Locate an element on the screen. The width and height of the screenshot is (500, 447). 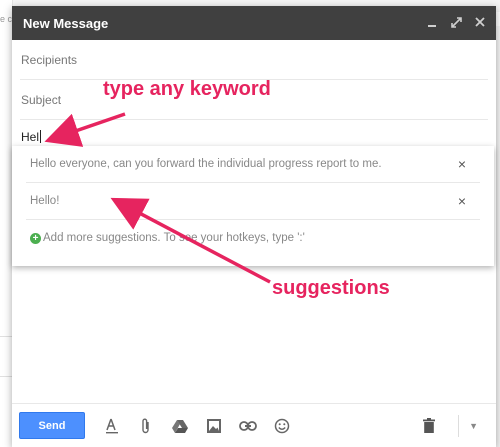
suggestions-arrow is located at coordinates (190, 240).